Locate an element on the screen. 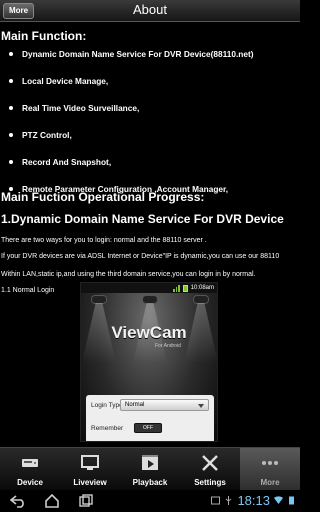 This screenshot has width=320, height=512. home-icon is located at coordinates (52, 501).